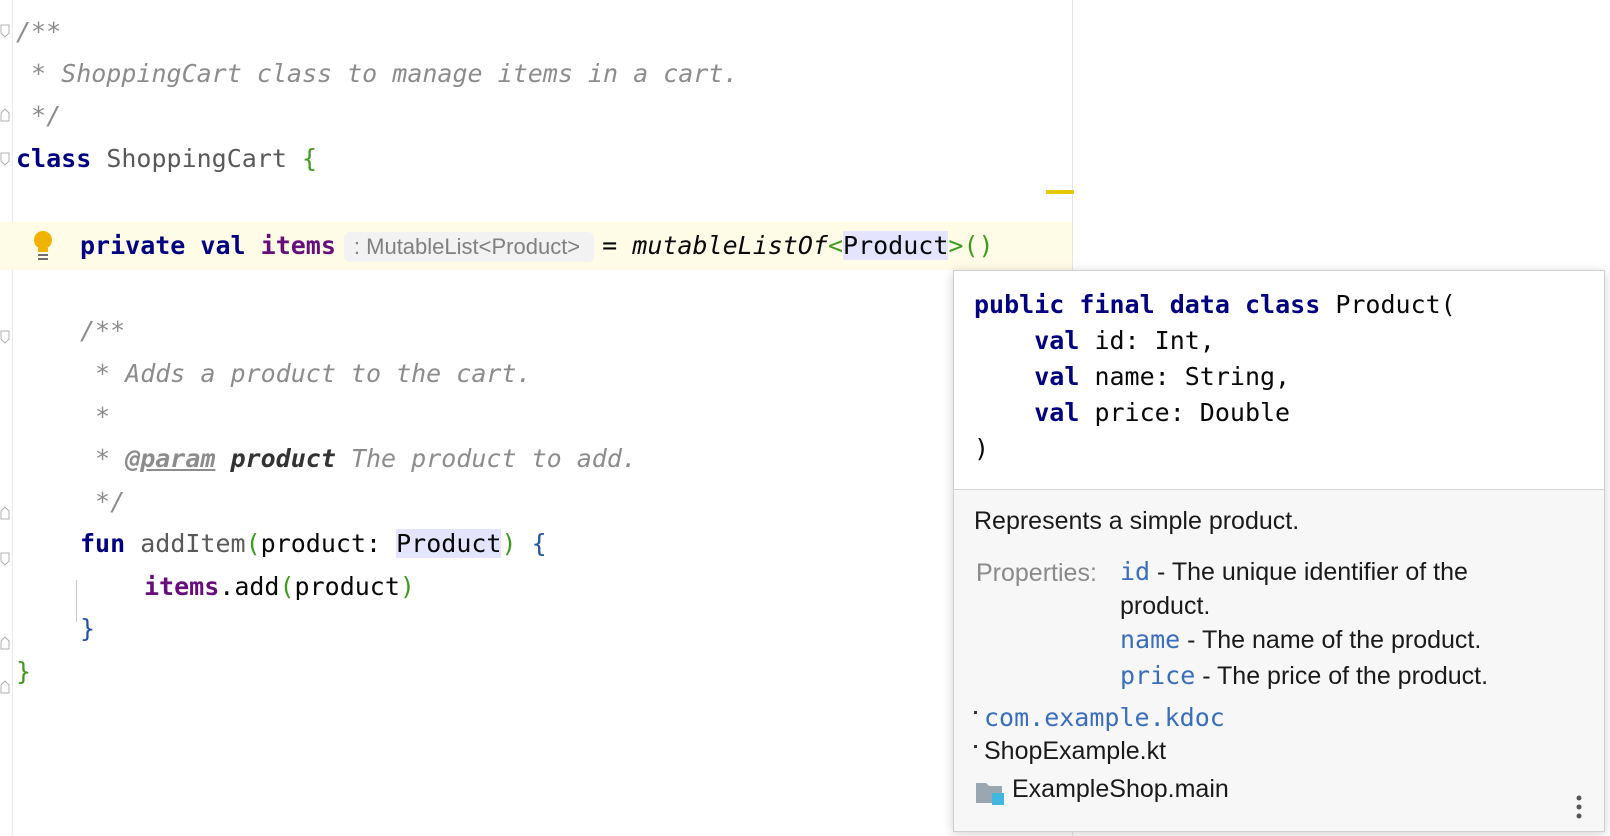 The image size is (1610, 836). Describe the element at coordinates (283, 458) in the screenshot. I see `param-name: product` at that location.